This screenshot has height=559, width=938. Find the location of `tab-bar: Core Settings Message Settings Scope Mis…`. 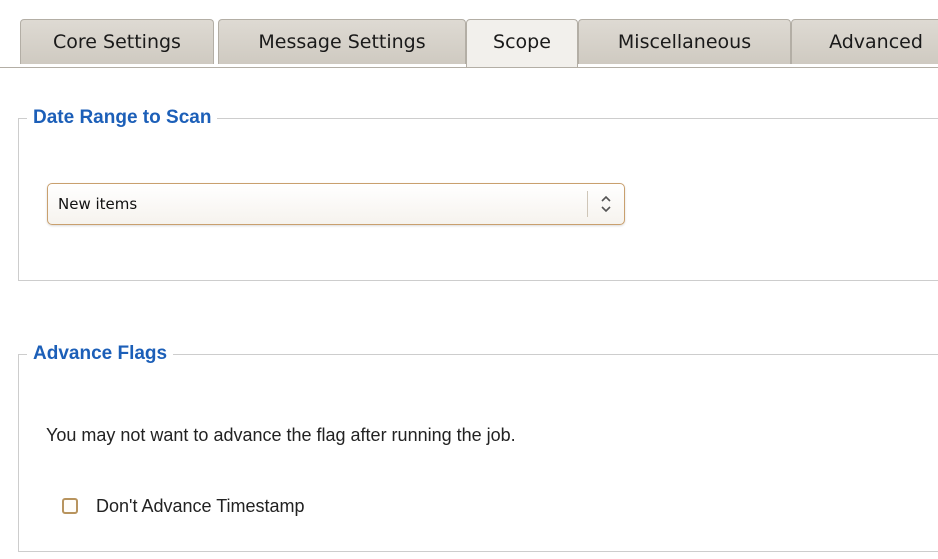

tab-bar: Core Settings Message Settings Scope Mis… is located at coordinates (479, 43).